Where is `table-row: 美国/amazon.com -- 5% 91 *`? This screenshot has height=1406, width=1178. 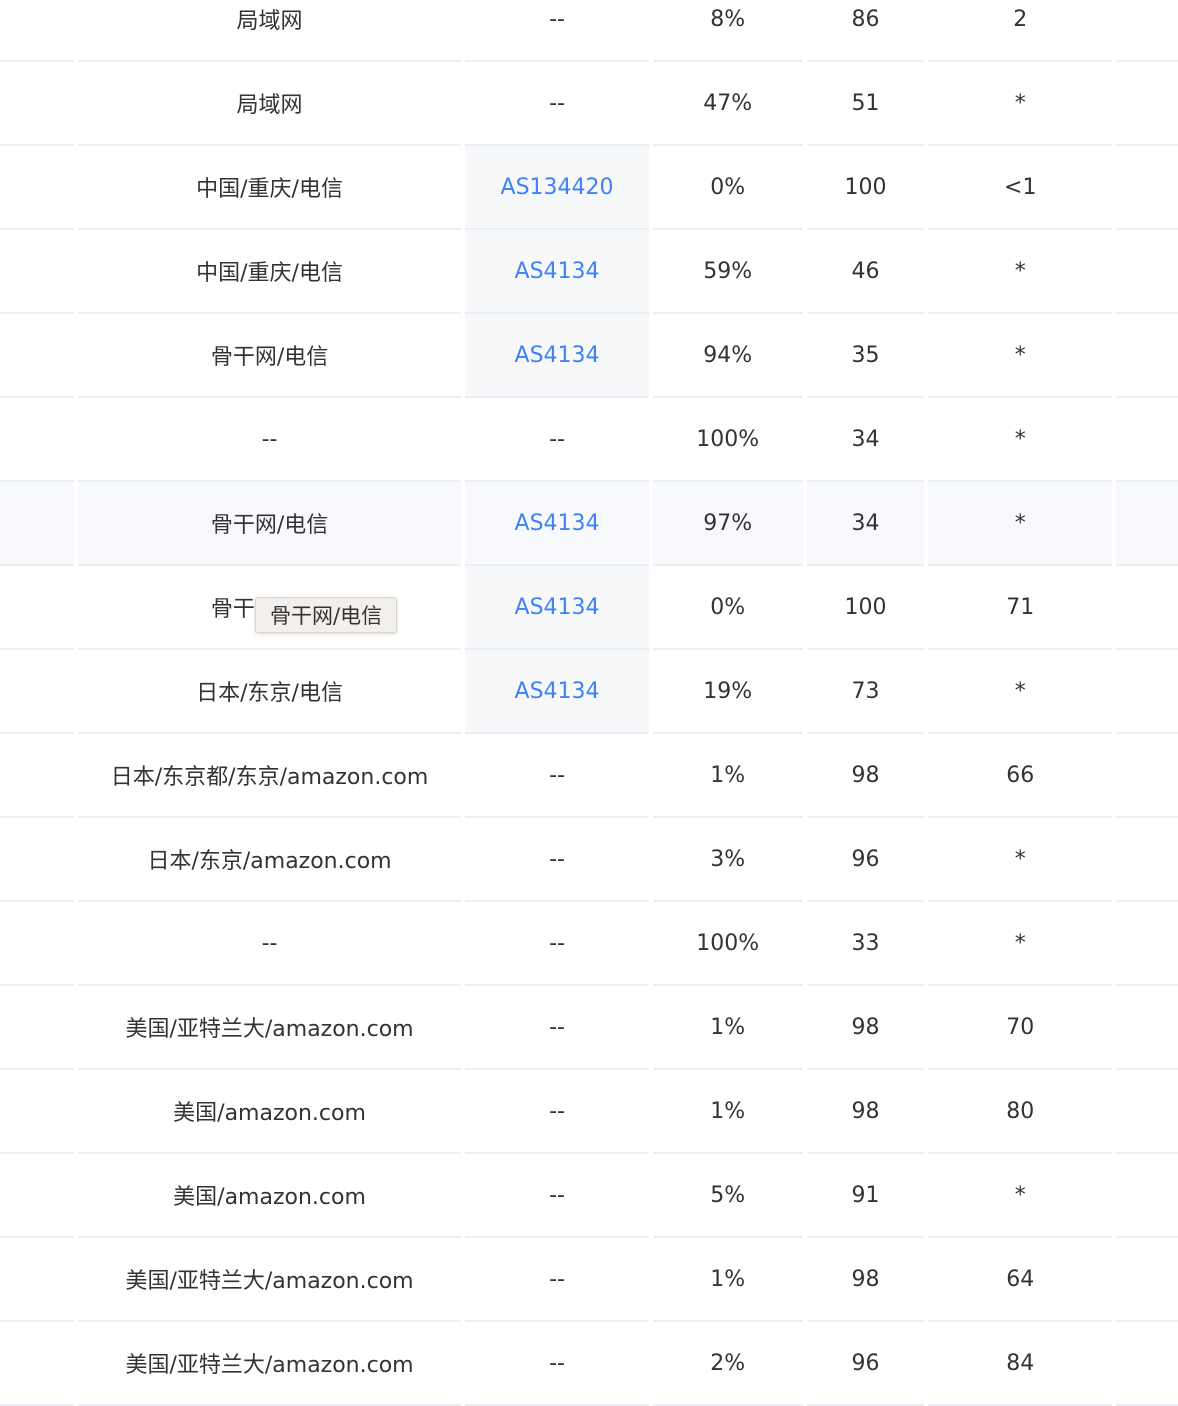
table-row: 美国/amazon.com -- 5% 91 * is located at coordinates (589, 1196).